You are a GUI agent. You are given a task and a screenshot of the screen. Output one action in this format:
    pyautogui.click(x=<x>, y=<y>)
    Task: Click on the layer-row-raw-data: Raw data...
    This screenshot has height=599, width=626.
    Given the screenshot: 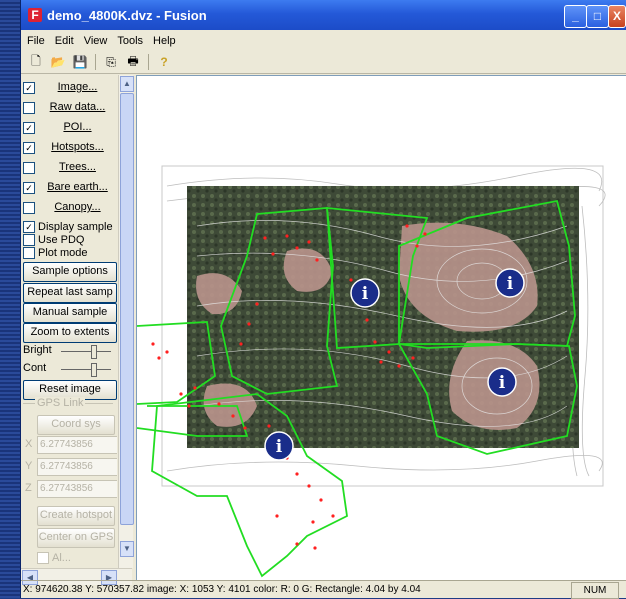 What is the action you would take?
    pyautogui.click(x=70, y=108)
    